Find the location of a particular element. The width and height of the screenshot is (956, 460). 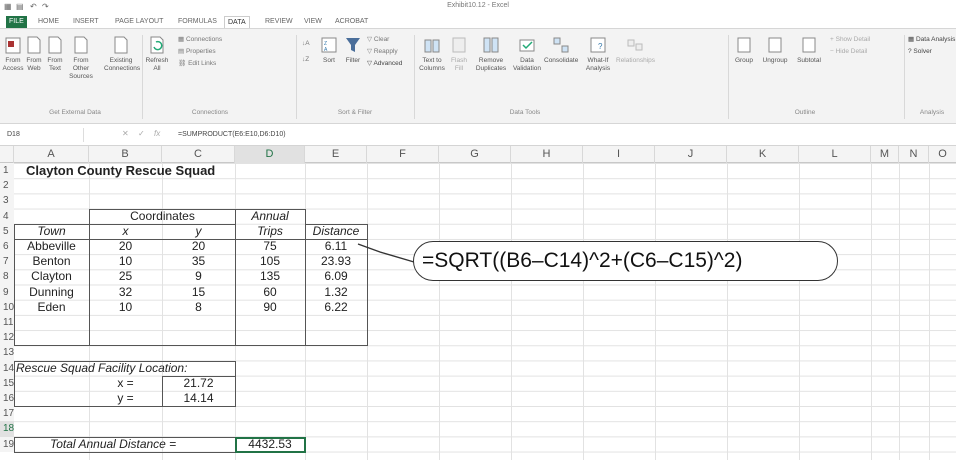

facility-location-label: Rescue Squad Facility Location: is located at coordinates (101, 368).